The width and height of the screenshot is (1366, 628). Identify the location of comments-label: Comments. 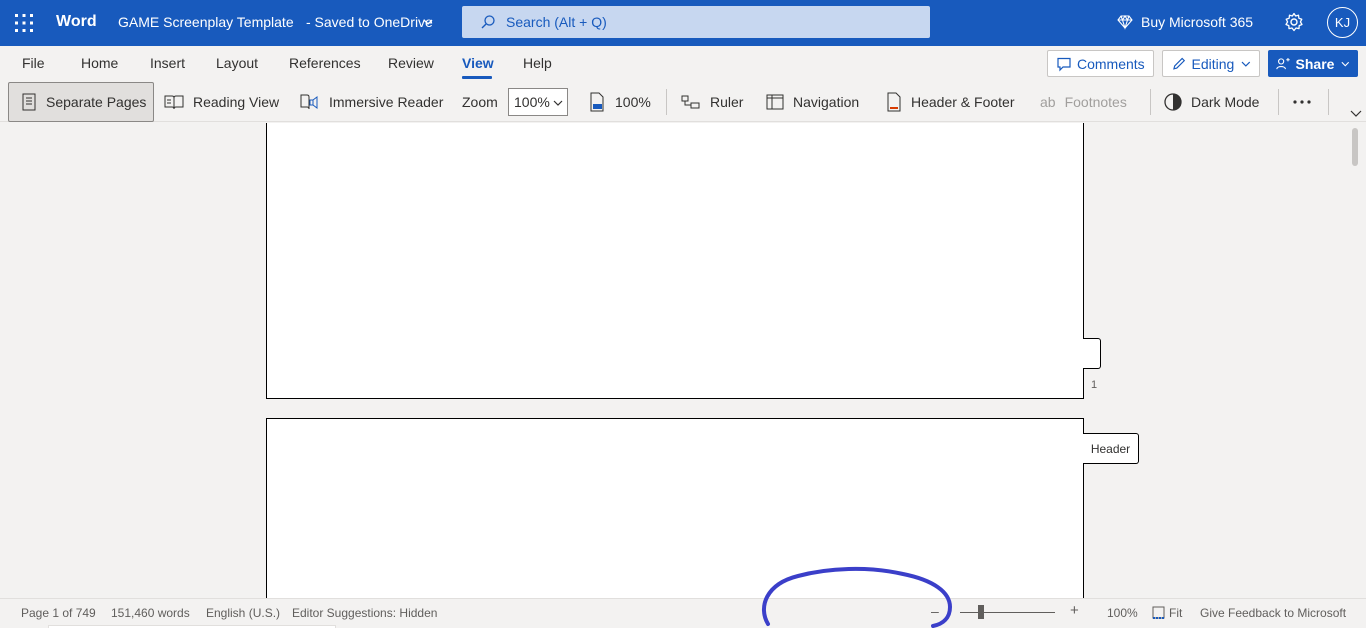
(1111, 64).